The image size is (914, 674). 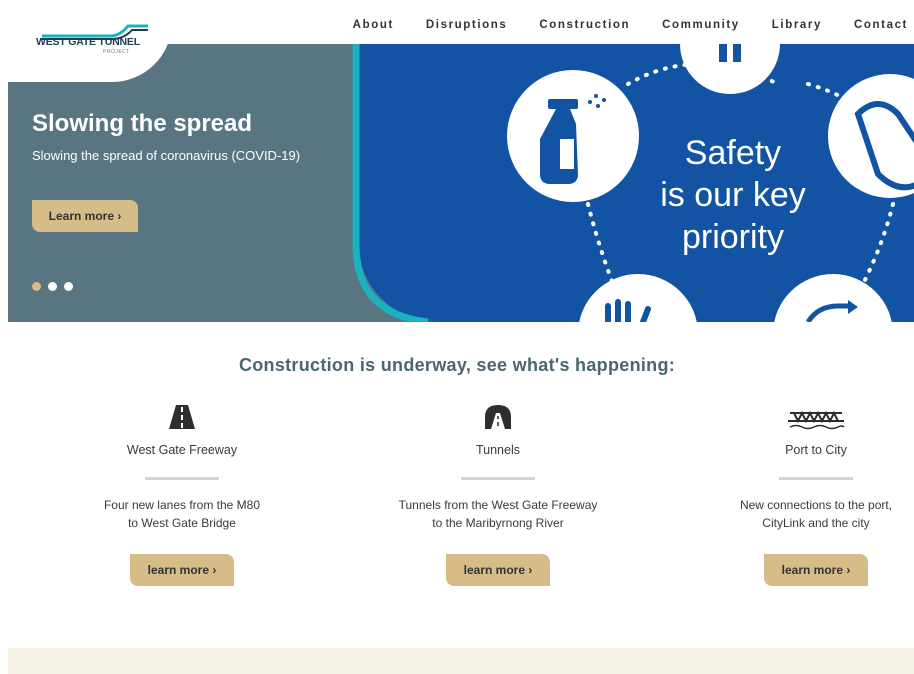 I want to click on nav-community: Community, so click(x=701, y=25).